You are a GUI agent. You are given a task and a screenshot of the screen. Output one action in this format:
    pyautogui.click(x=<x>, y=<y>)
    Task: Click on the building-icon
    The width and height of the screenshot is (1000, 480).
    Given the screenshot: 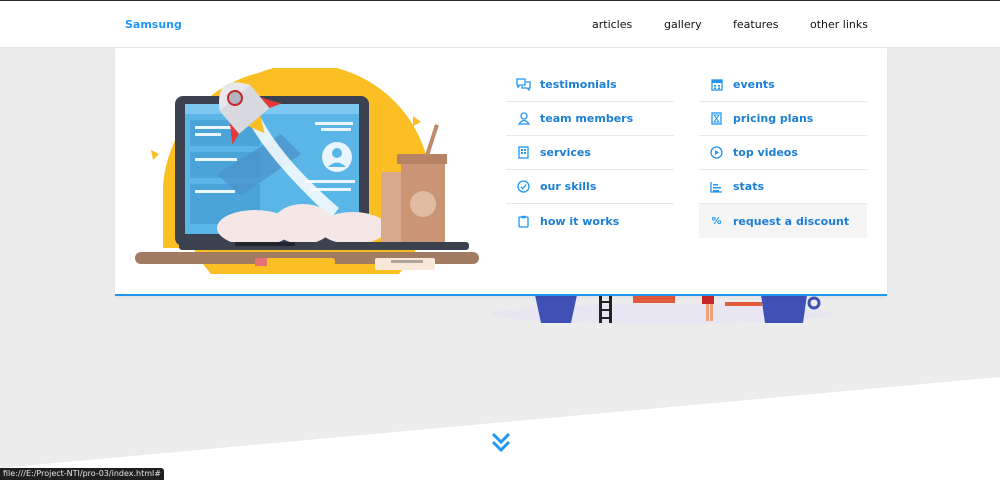 What is the action you would take?
    pyautogui.click(x=523, y=152)
    